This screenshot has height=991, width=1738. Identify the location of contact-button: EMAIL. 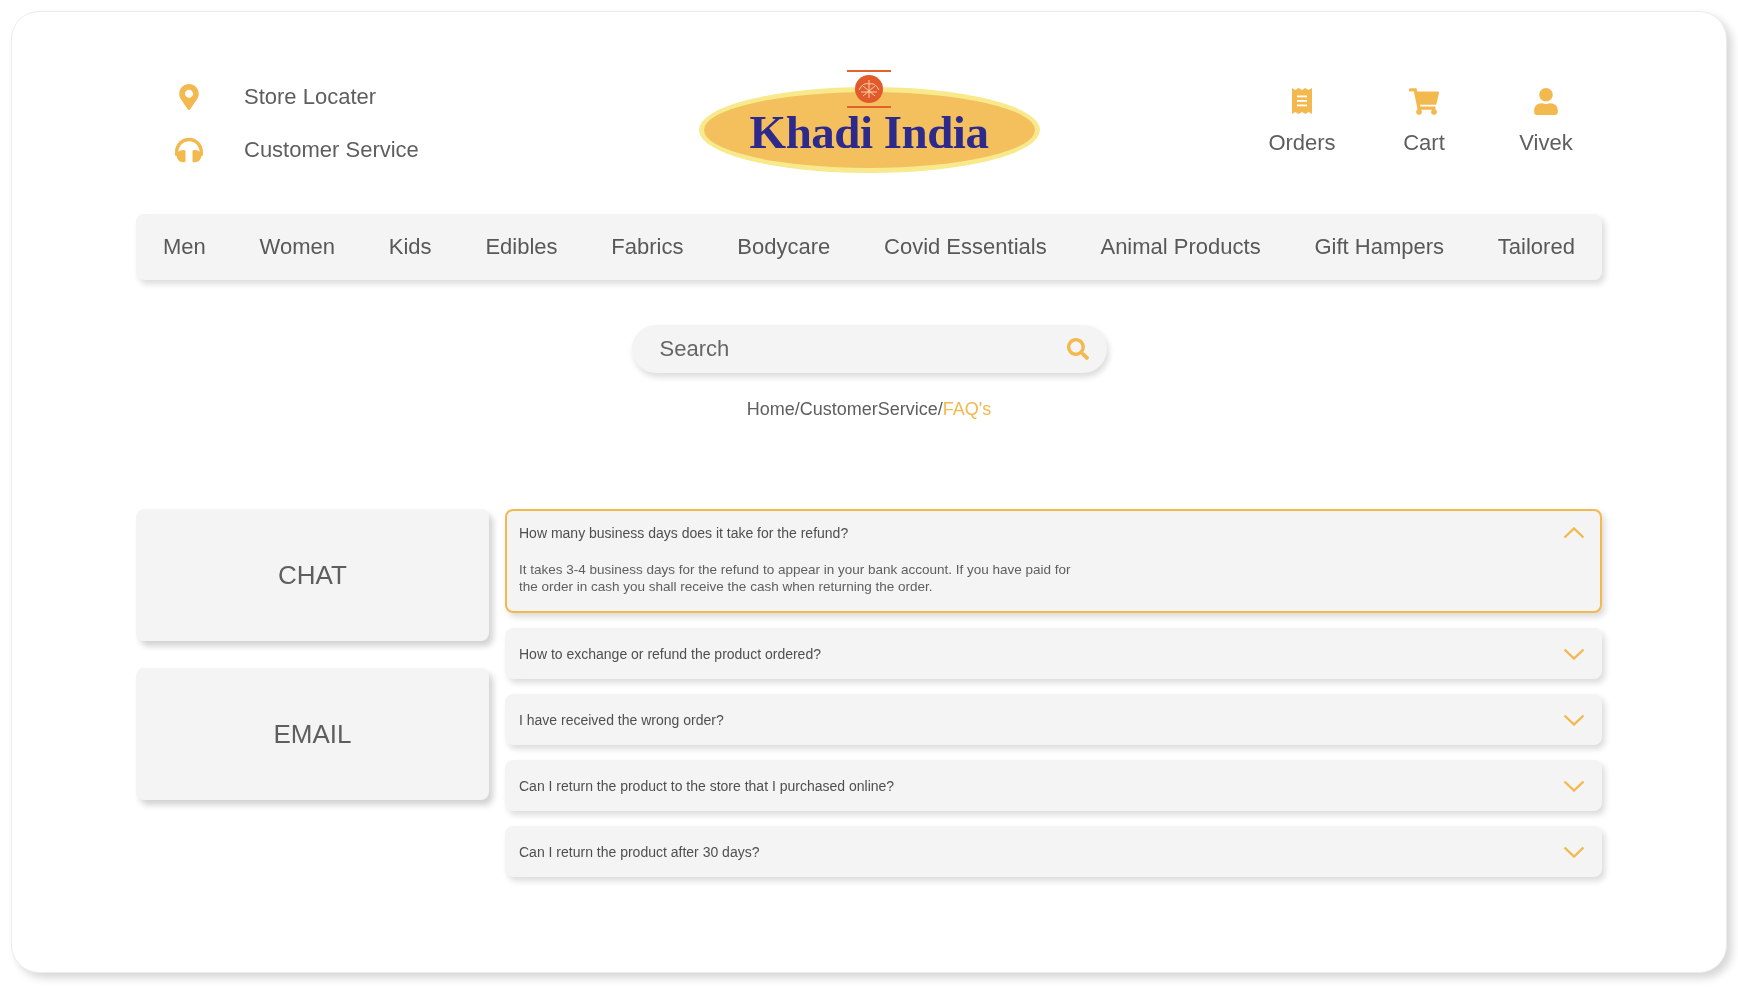
(312, 734).